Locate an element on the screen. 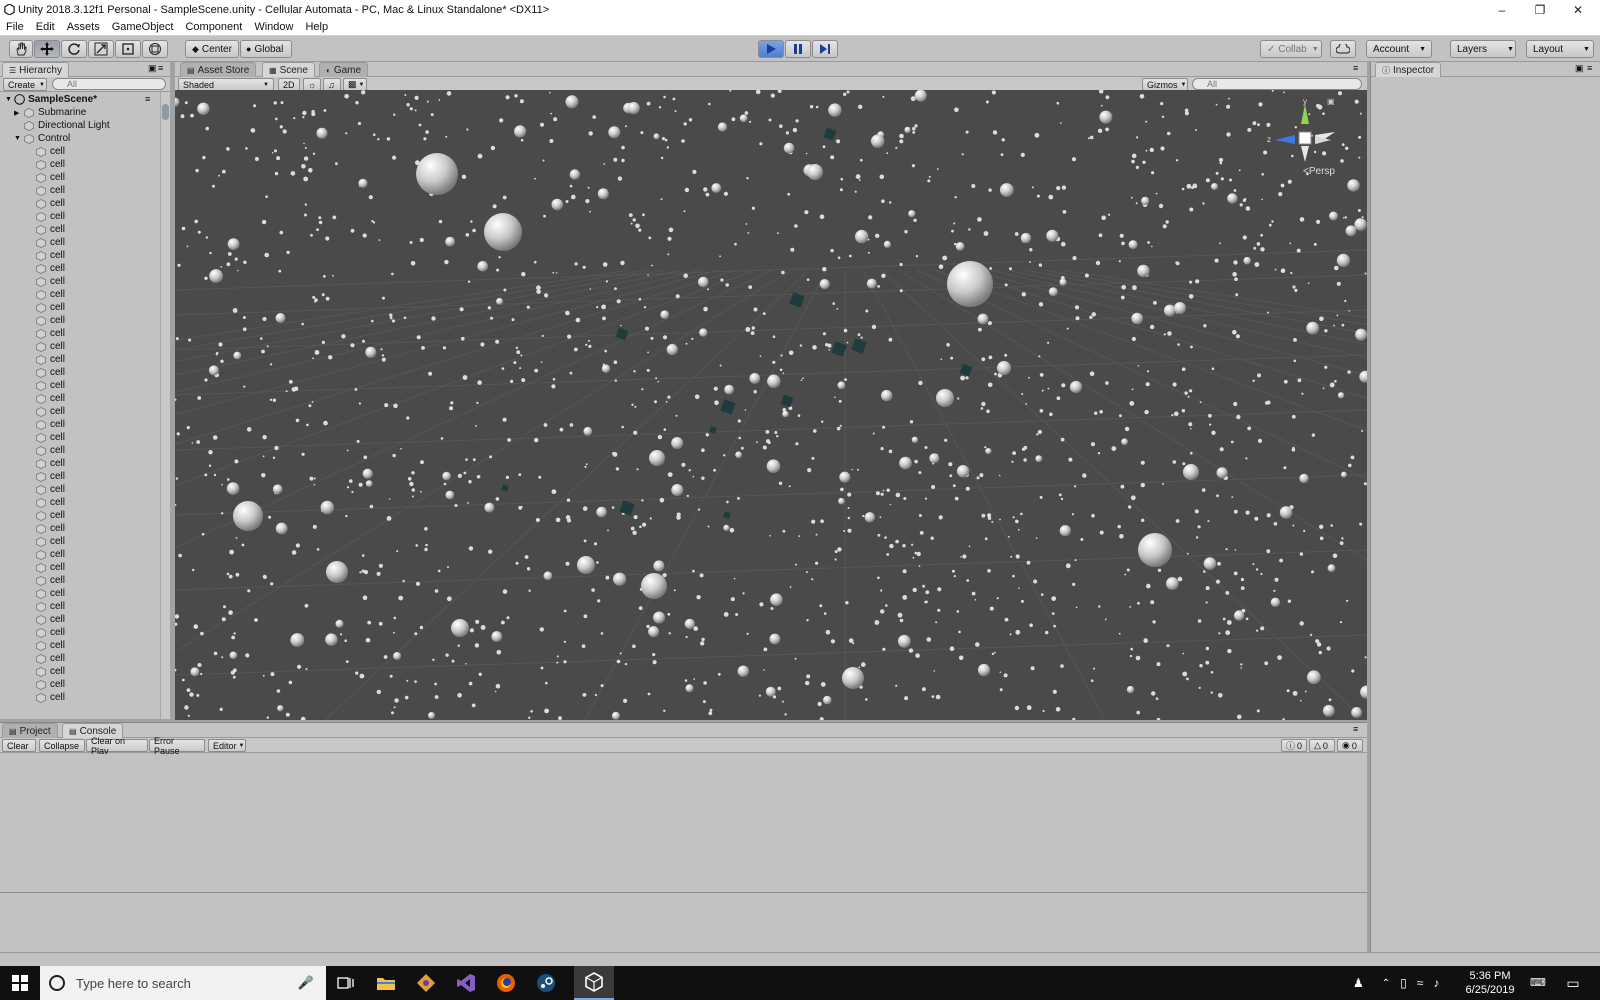 The height and width of the screenshot is (1000, 1600). layout-dropdown: Layout ▼ is located at coordinates (1560, 49).